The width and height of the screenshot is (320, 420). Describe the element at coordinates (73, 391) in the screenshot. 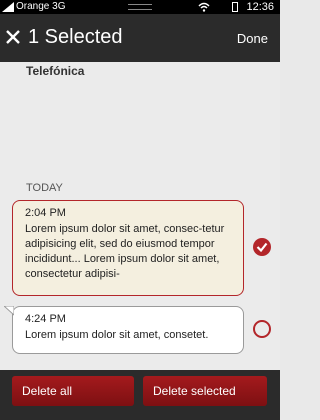

I see `delete-all-button: Delete all` at that location.